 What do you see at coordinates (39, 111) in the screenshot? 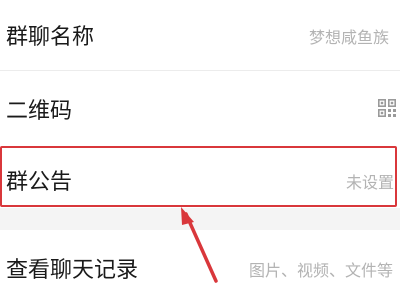
I see `qr-code-label: 二维码` at bounding box center [39, 111].